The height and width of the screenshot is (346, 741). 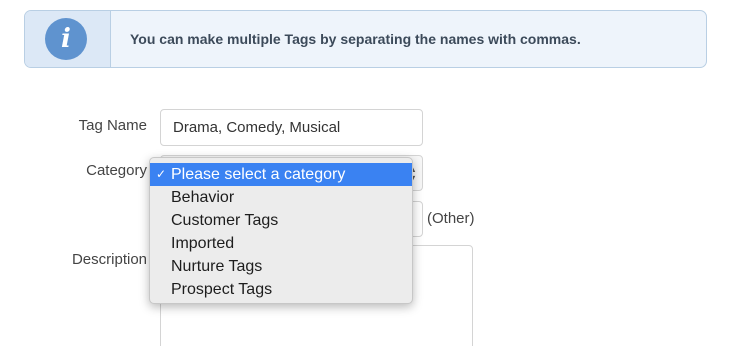 What do you see at coordinates (217, 266) in the screenshot?
I see `dropdown-option-label: Nurture Tags` at bounding box center [217, 266].